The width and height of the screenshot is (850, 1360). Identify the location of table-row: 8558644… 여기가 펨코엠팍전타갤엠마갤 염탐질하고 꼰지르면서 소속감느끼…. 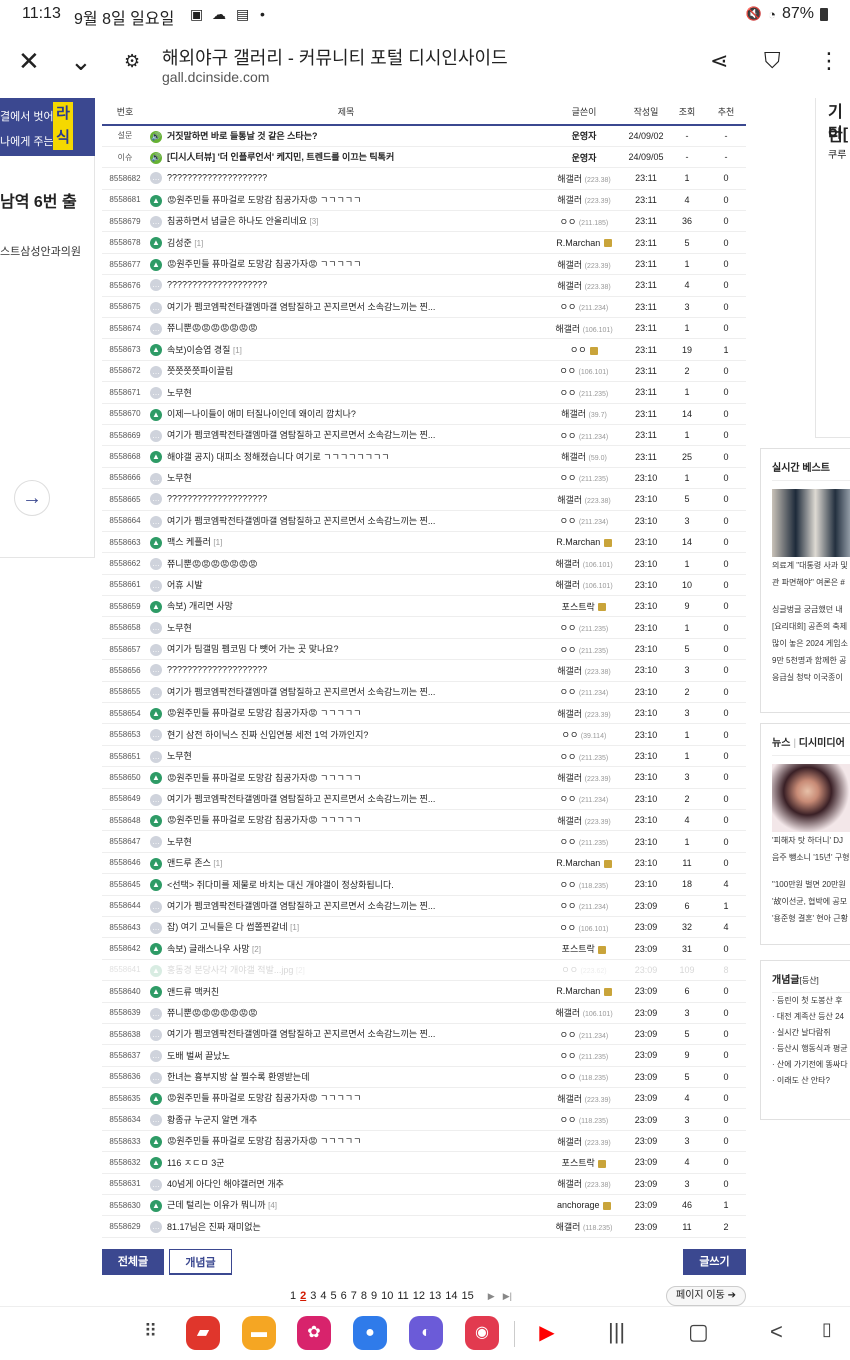
(424, 906).